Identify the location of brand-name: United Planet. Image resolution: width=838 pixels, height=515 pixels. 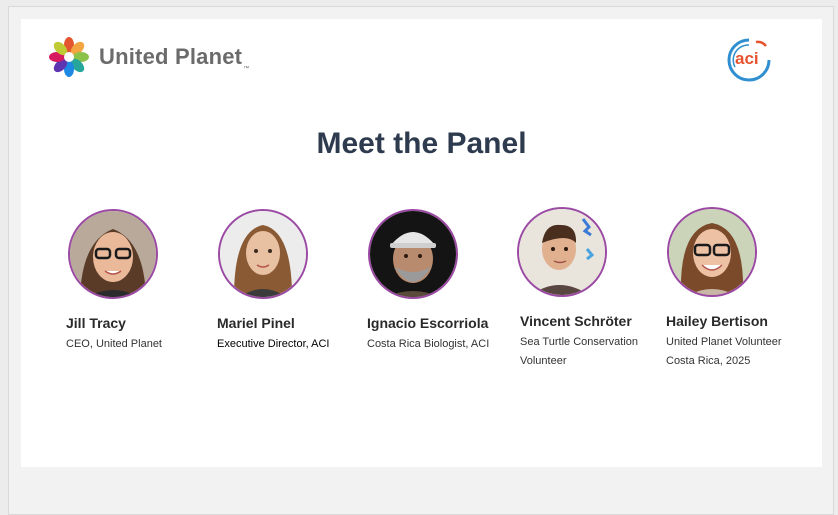
(171, 56).